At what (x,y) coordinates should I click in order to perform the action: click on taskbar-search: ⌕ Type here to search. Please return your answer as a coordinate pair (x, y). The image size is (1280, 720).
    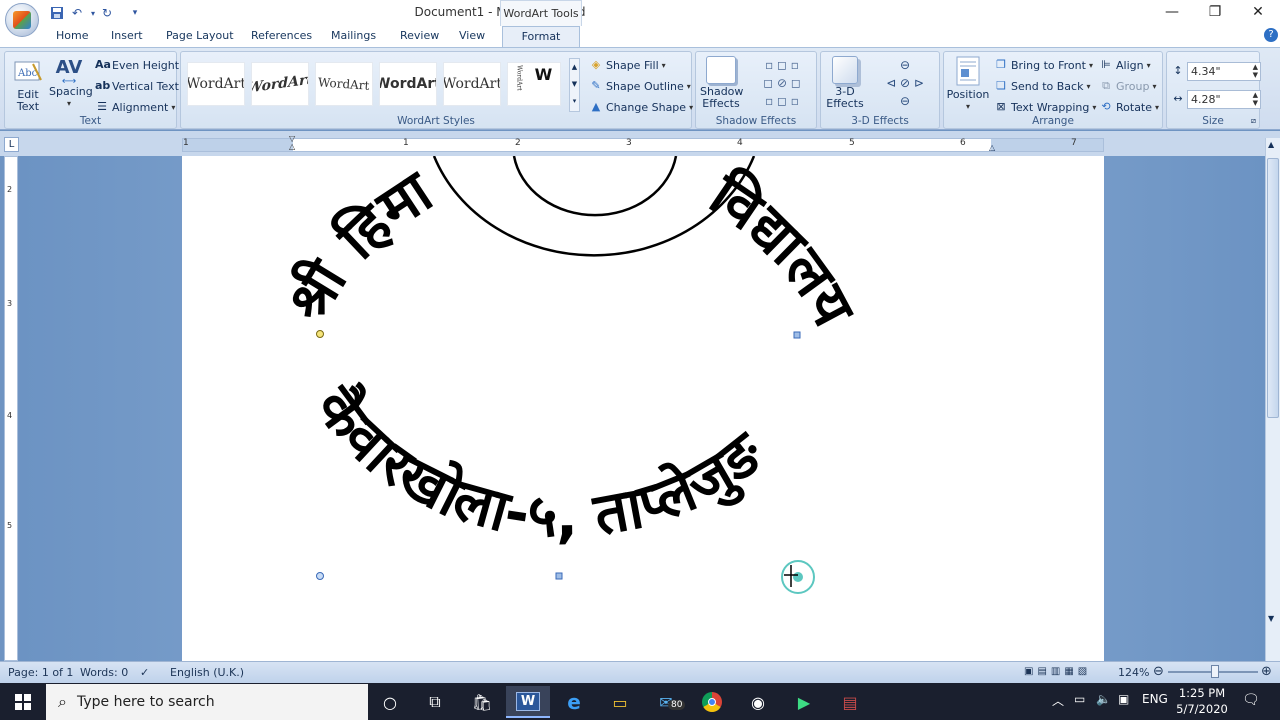
    Looking at the image, I should click on (207, 702).